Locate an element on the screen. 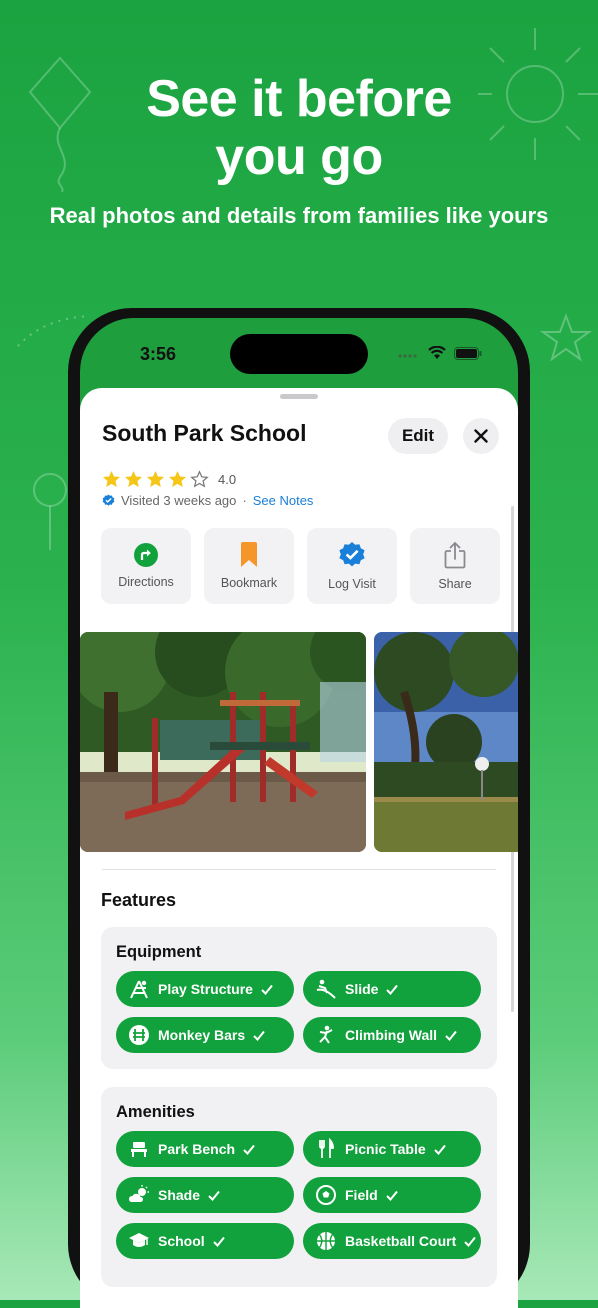  wifi-icon is located at coordinates (437, 352).